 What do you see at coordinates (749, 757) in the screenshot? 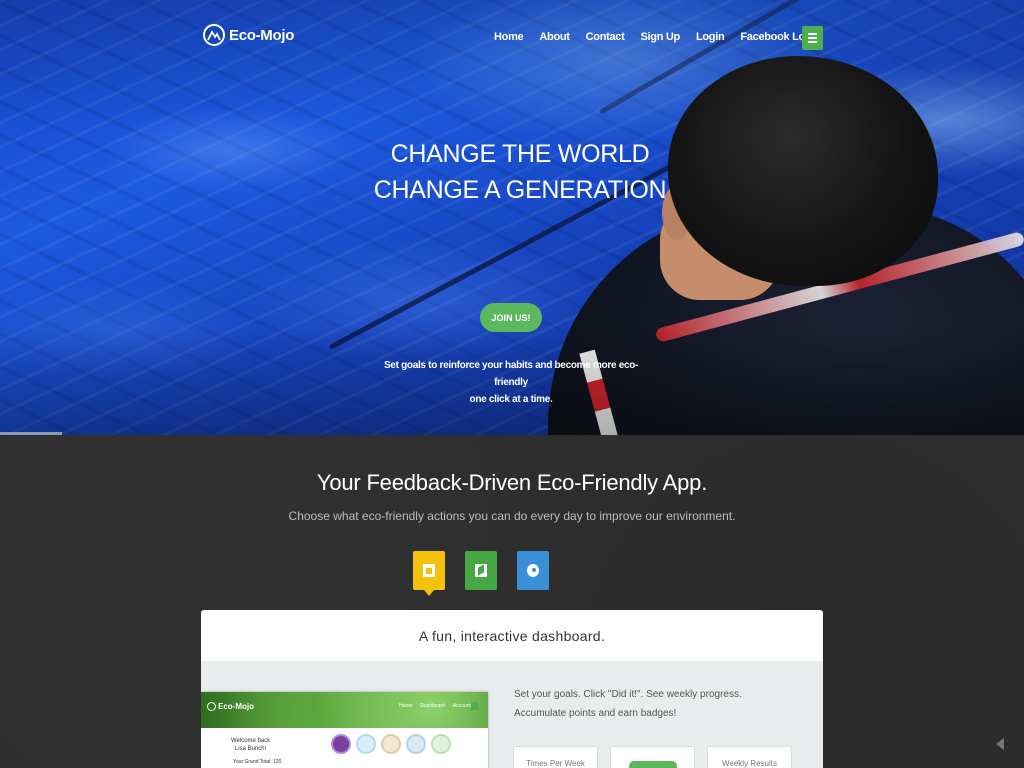
I see `stat-weekly-results: Weekly Results` at bounding box center [749, 757].